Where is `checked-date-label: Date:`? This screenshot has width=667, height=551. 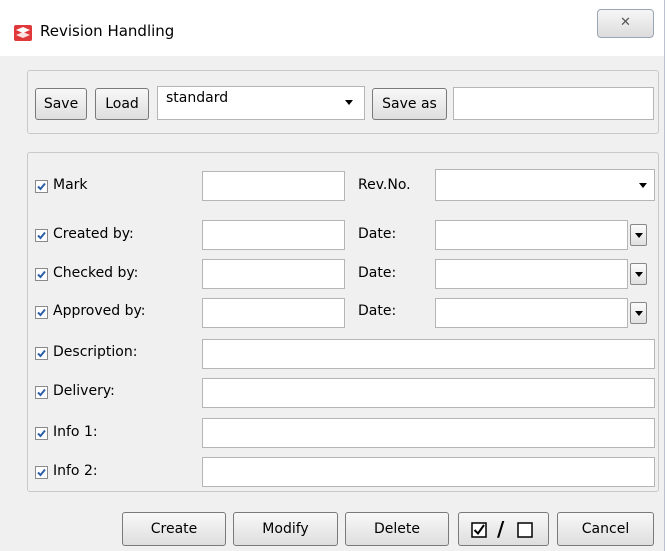
checked-date-label: Date: is located at coordinates (377, 273).